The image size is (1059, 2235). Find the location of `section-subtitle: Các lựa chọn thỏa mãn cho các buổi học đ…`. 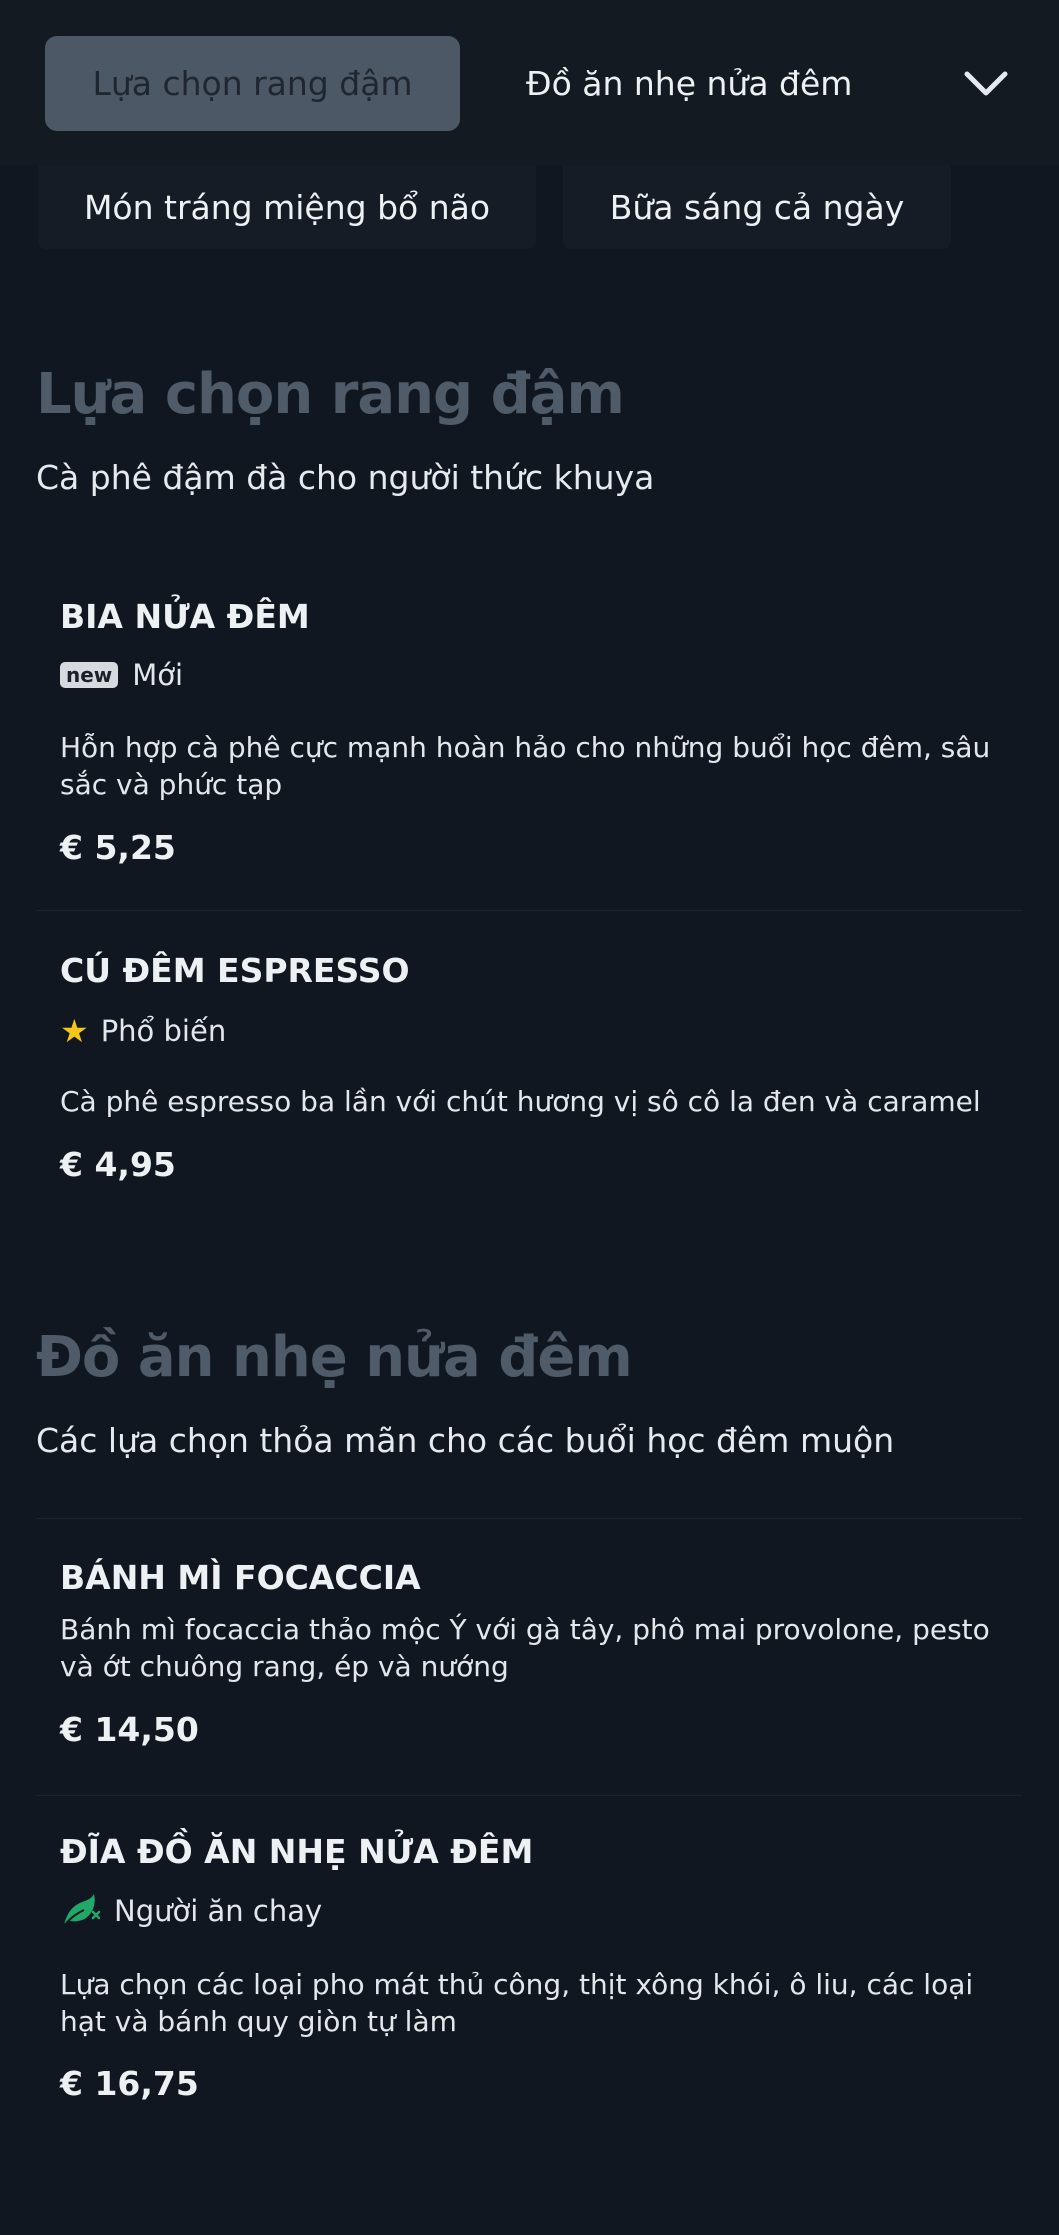

section-subtitle: Các lựa chọn thỏa mãn cho các buổi học đ… is located at coordinates (465, 1440).